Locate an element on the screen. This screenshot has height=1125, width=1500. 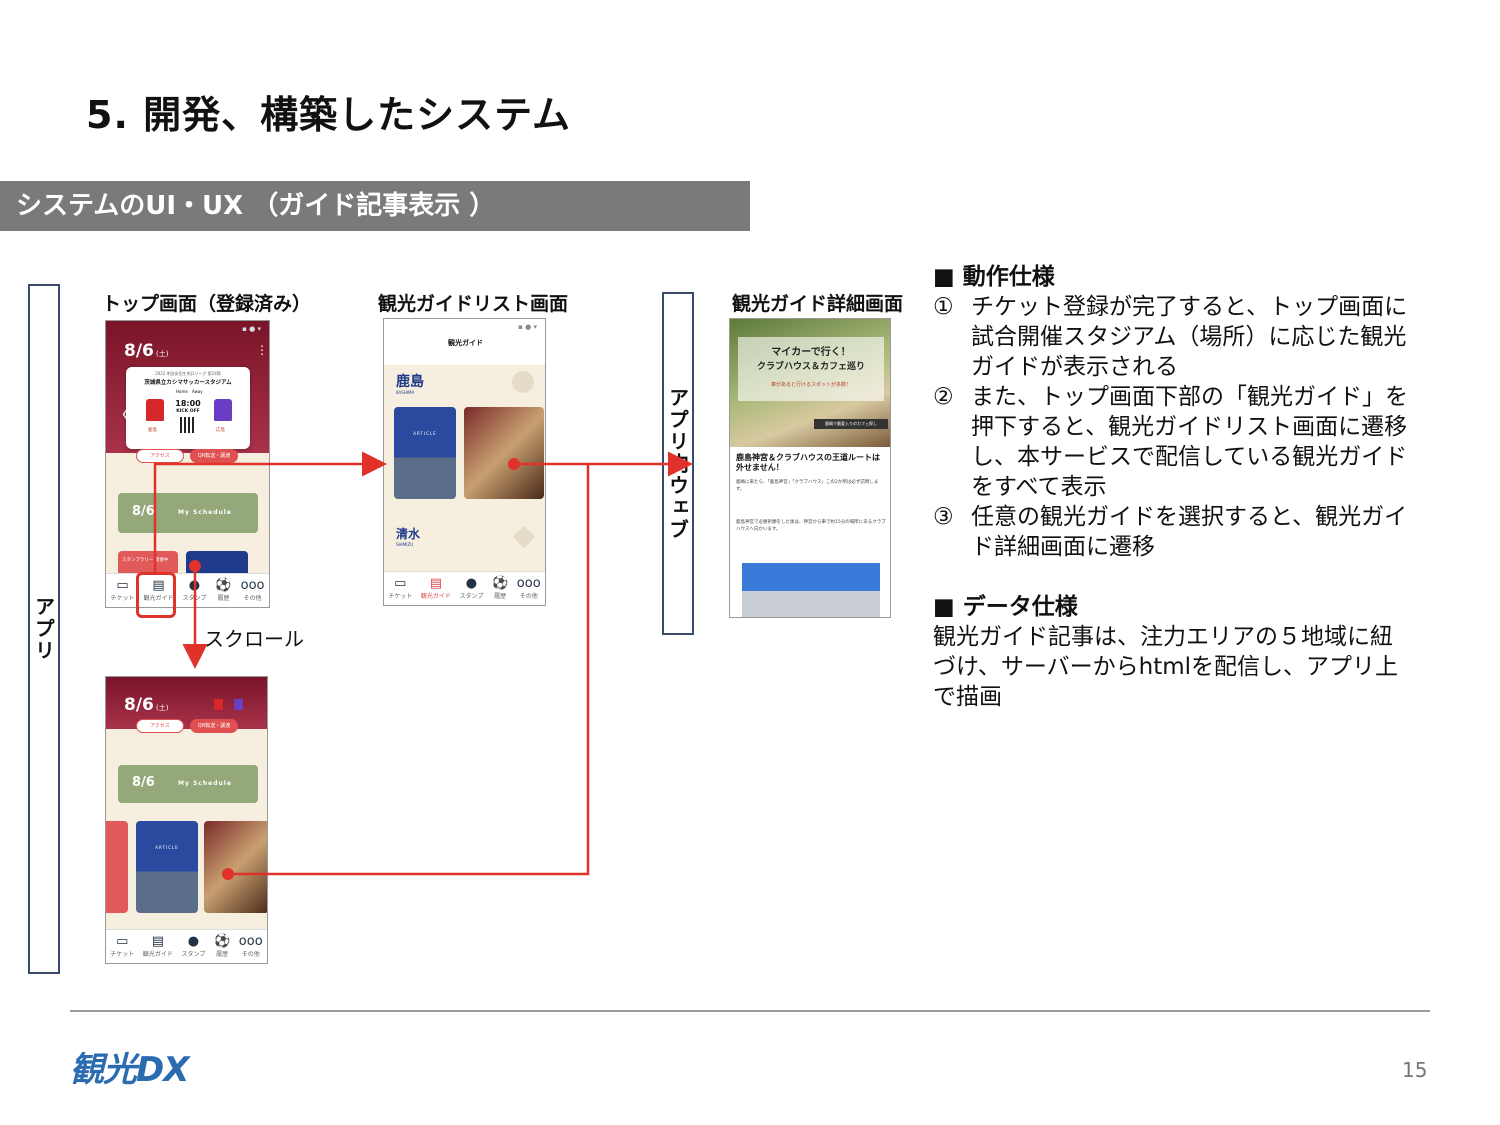
motion-spec-heading: ■ 動作仕様 is located at coordinates (994, 277).